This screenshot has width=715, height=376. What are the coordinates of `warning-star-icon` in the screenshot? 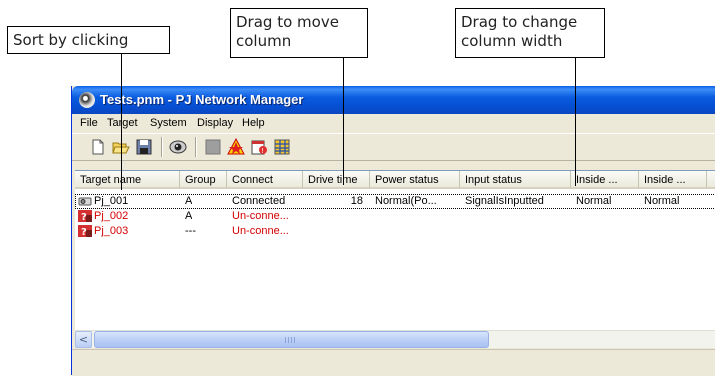 It's located at (236, 147).